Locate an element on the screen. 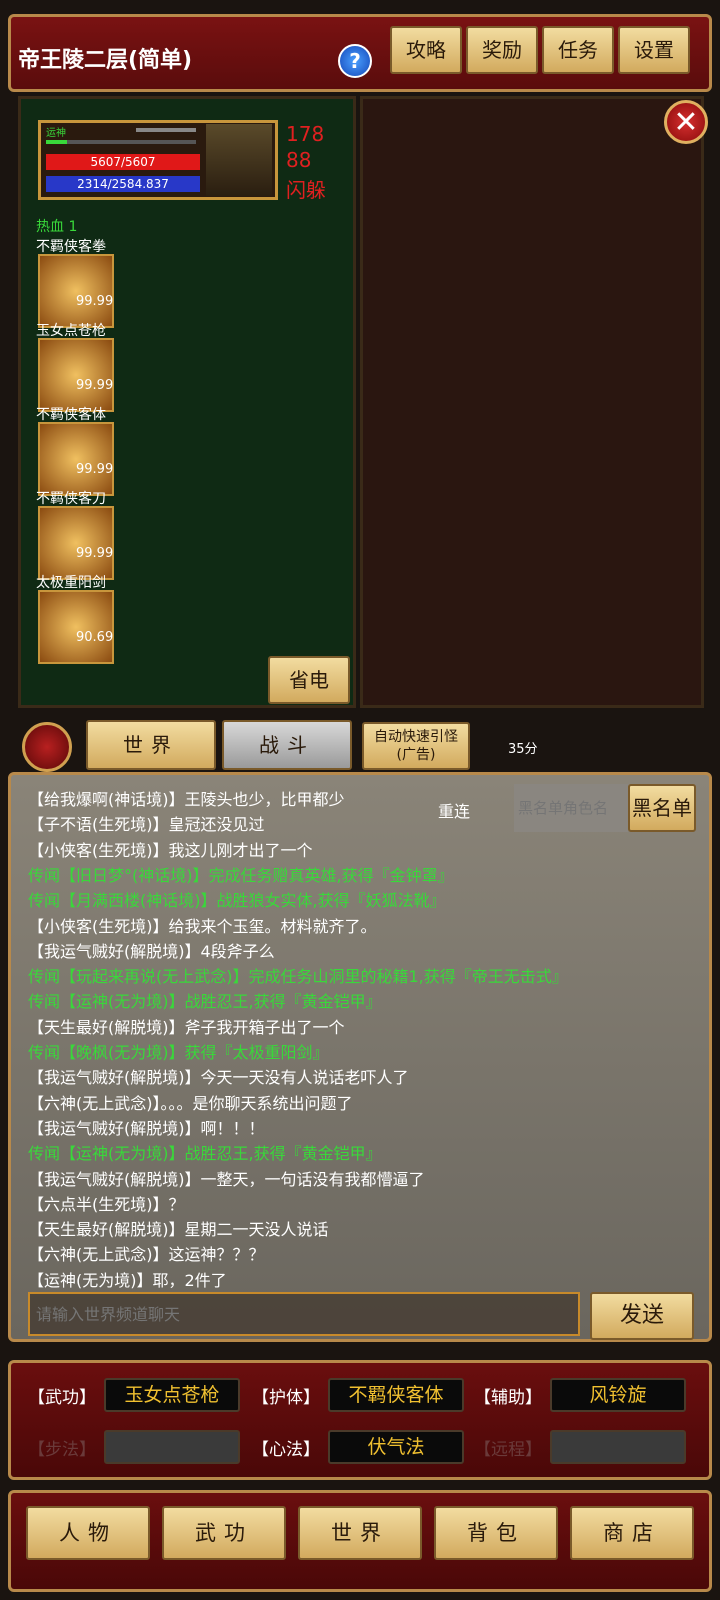 The width and height of the screenshot is (720, 1600). hp-bar: 5607/5607 is located at coordinates (123, 162).